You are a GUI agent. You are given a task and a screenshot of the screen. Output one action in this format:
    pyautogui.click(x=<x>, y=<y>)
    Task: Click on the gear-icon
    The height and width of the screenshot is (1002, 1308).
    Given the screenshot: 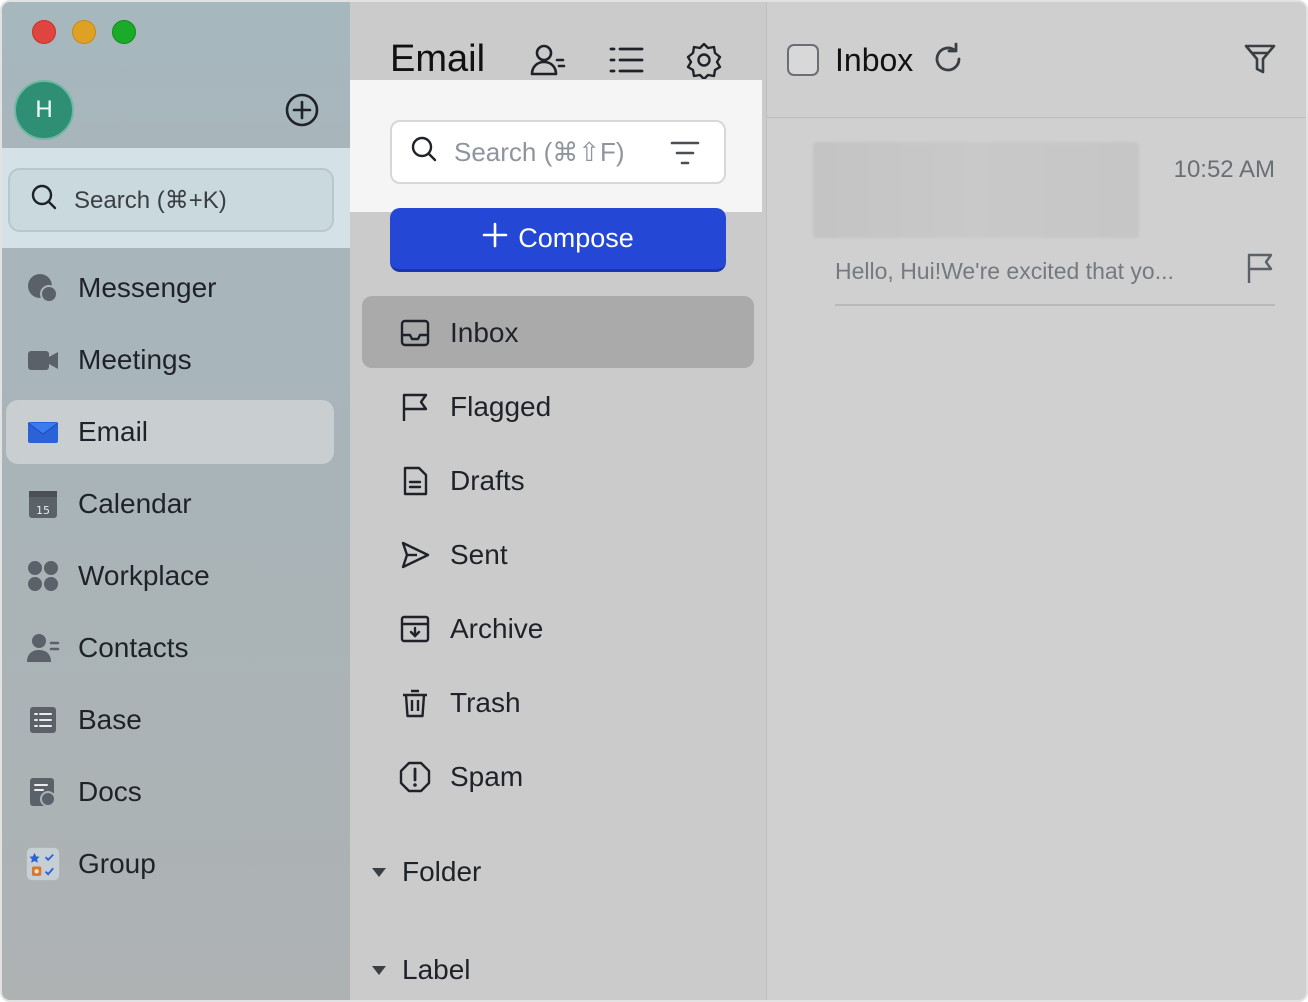 What is the action you would take?
    pyautogui.click(x=704, y=60)
    